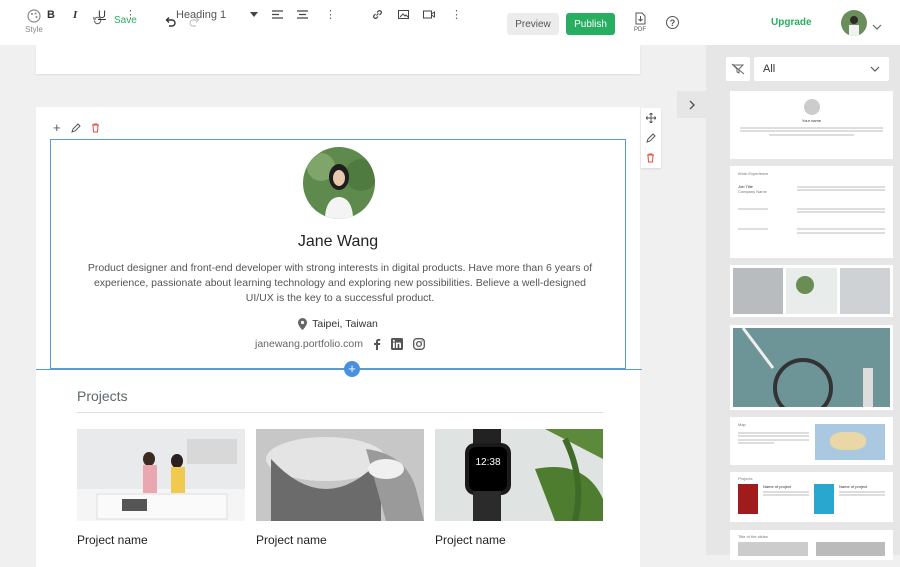 The width and height of the screenshot is (900, 567). I want to click on template-map: Map, so click(811, 441).